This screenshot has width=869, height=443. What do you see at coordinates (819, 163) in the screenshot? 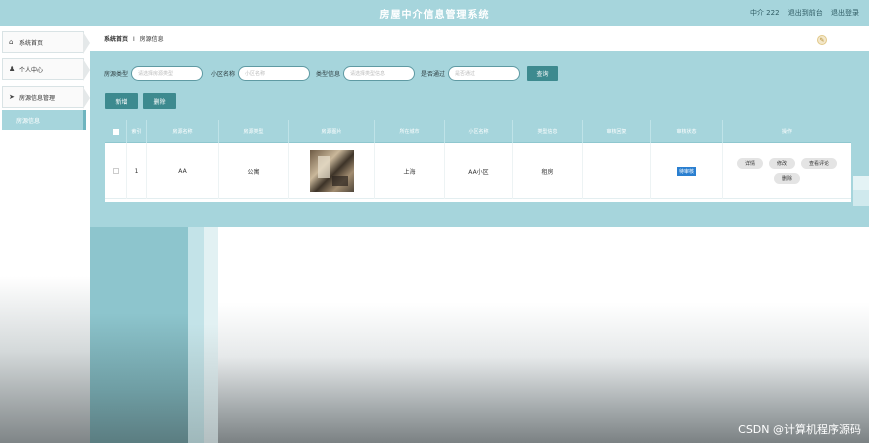
I see `view-comments-button: 查看评论` at bounding box center [819, 163].